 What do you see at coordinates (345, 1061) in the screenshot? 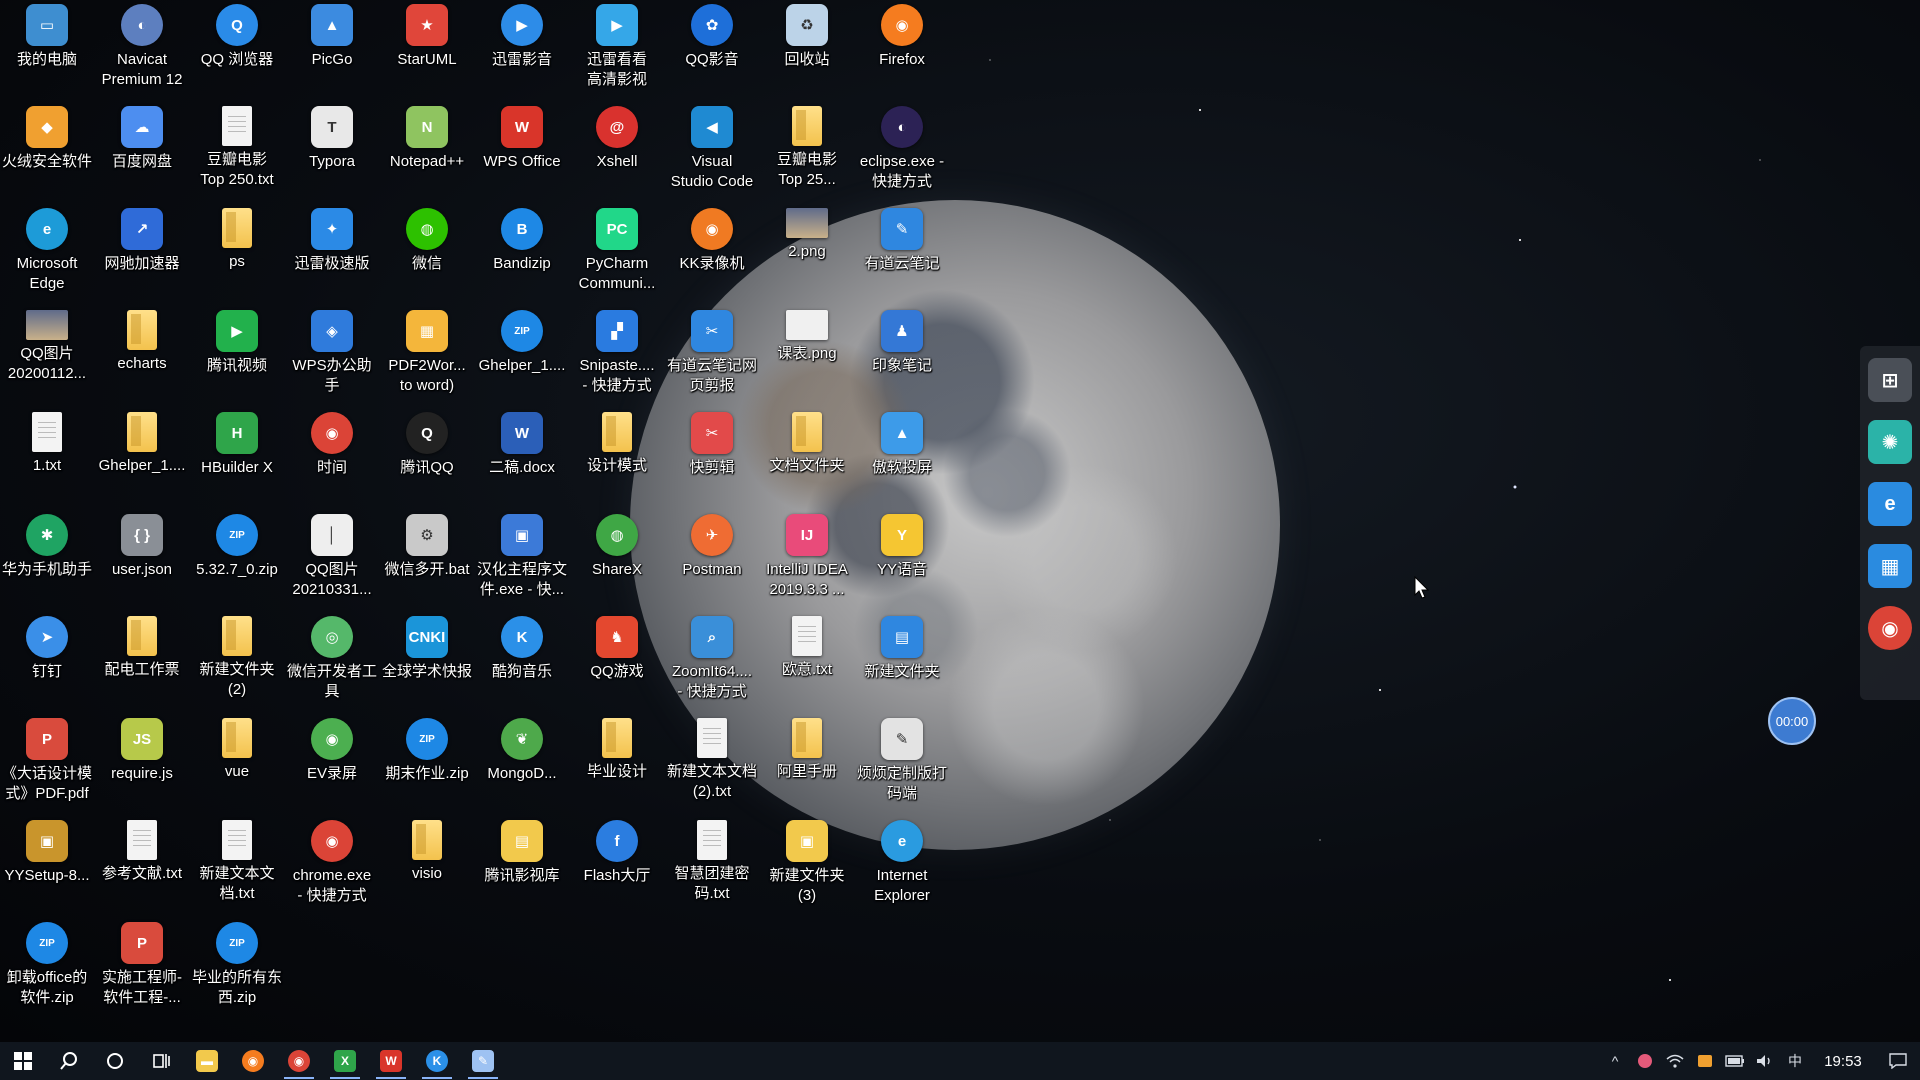
I see `taskbar-app-excel-like: X` at bounding box center [345, 1061].